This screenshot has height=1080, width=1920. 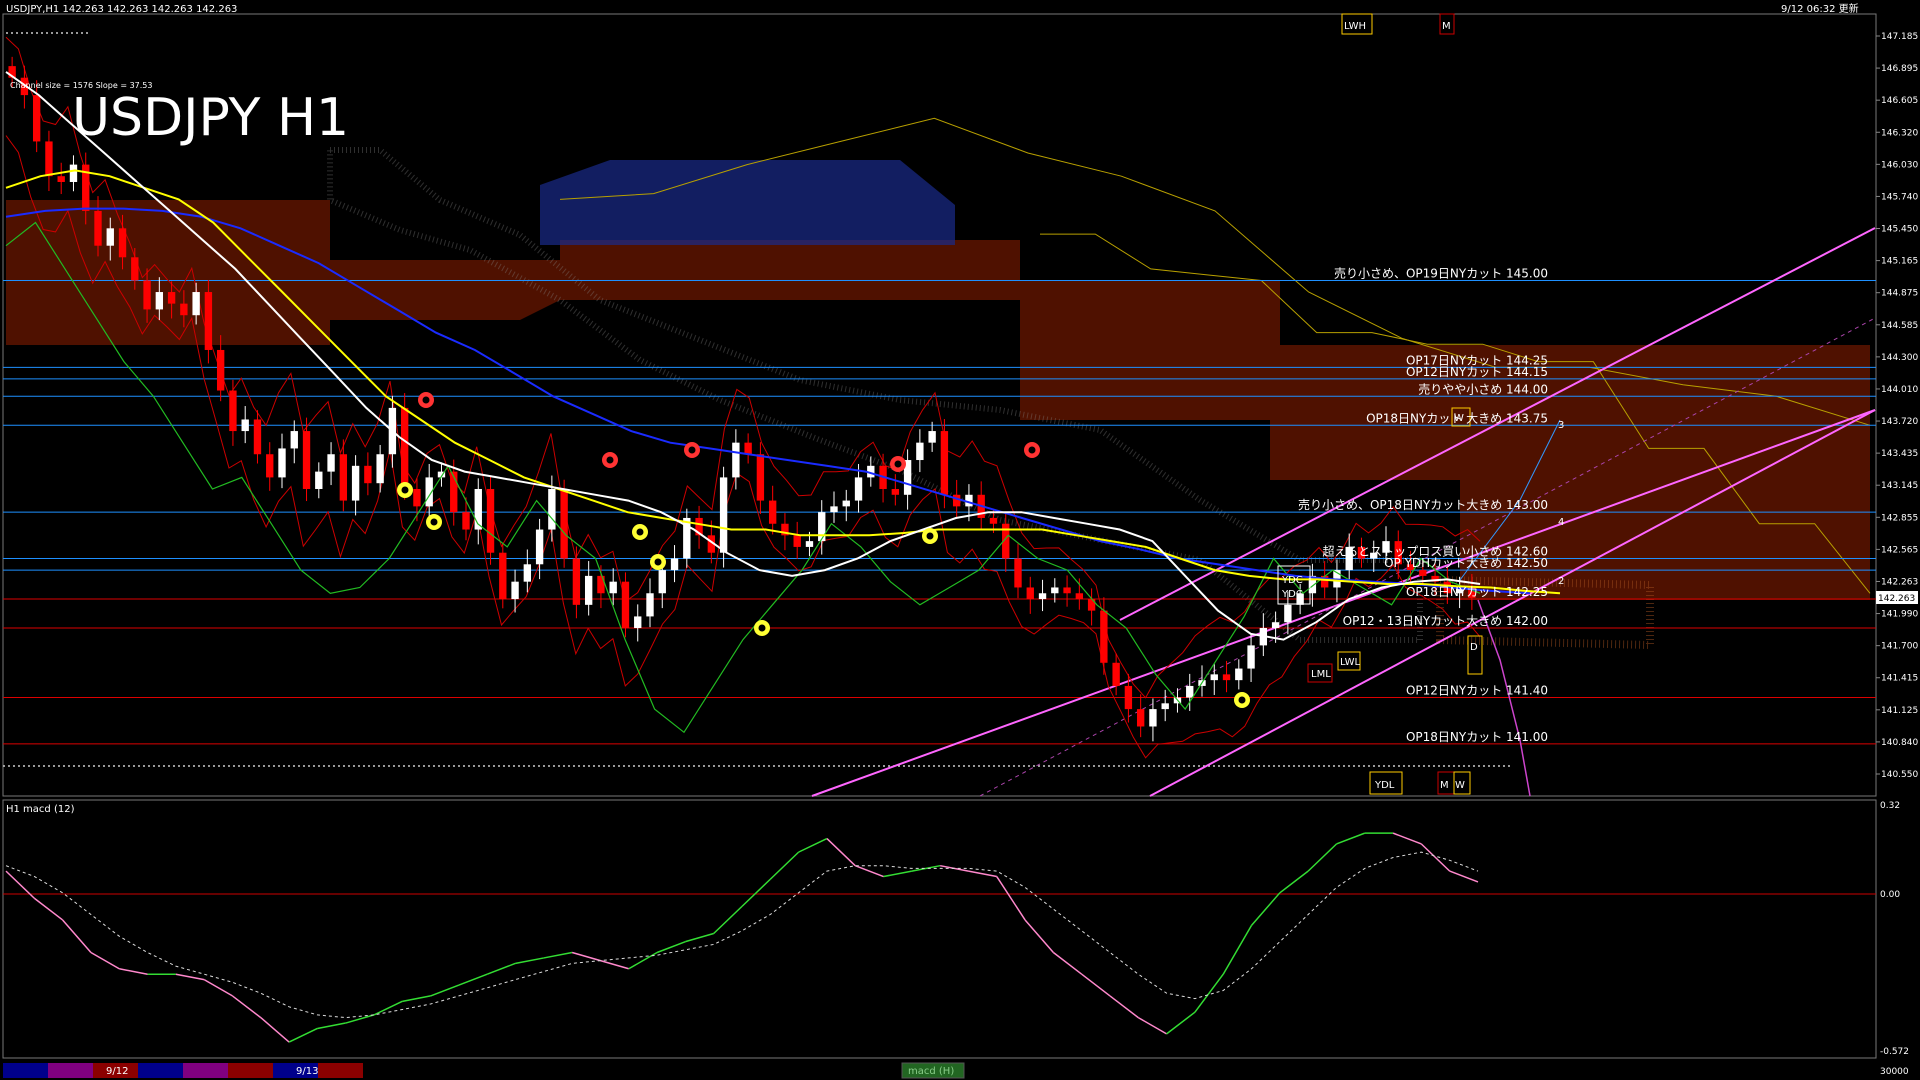 I want to click on period-segment, so click(x=250, y=1070).